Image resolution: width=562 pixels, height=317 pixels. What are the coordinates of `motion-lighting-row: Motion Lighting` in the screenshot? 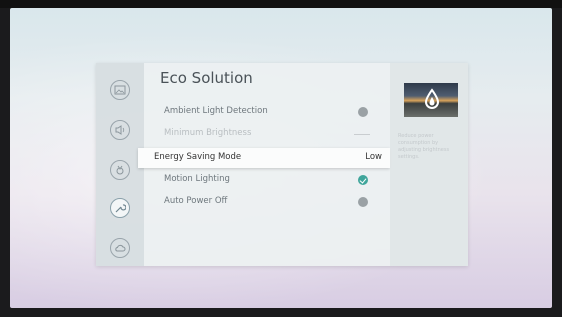 It's located at (267, 181).